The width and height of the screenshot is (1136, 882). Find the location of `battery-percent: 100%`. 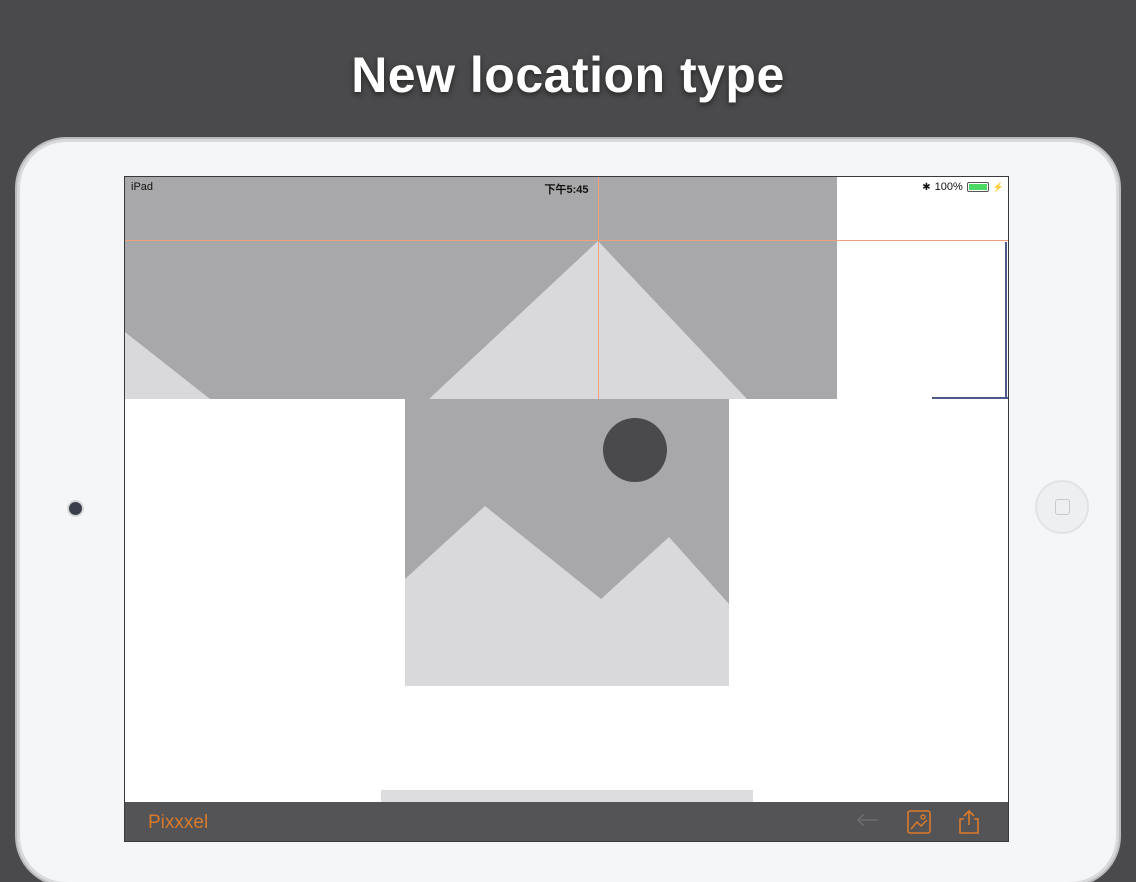

battery-percent: 100% is located at coordinates (948, 187).